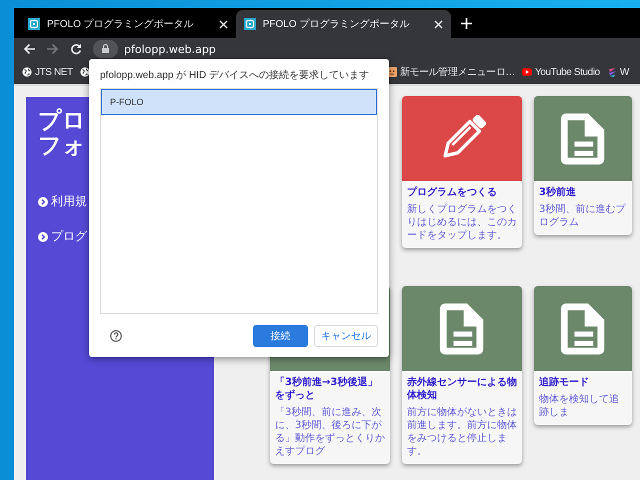 The width and height of the screenshot is (640, 480). What do you see at coordinates (462, 375) in the screenshot?
I see `program-card: 赤外線センサーによる物体検知 前方に物体がないときは前進します。前方に物体をみつけると停止します。` at bounding box center [462, 375].